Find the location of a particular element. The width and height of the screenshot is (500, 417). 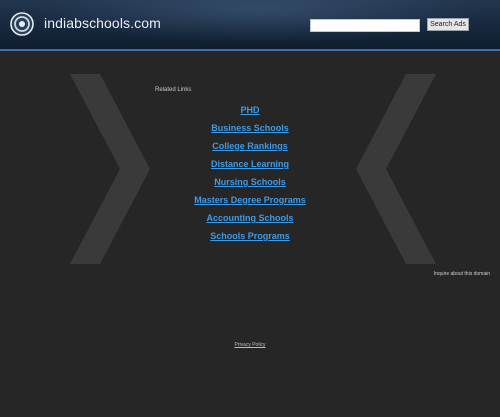

circle-logo-icon is located at coordinates (22, 24).